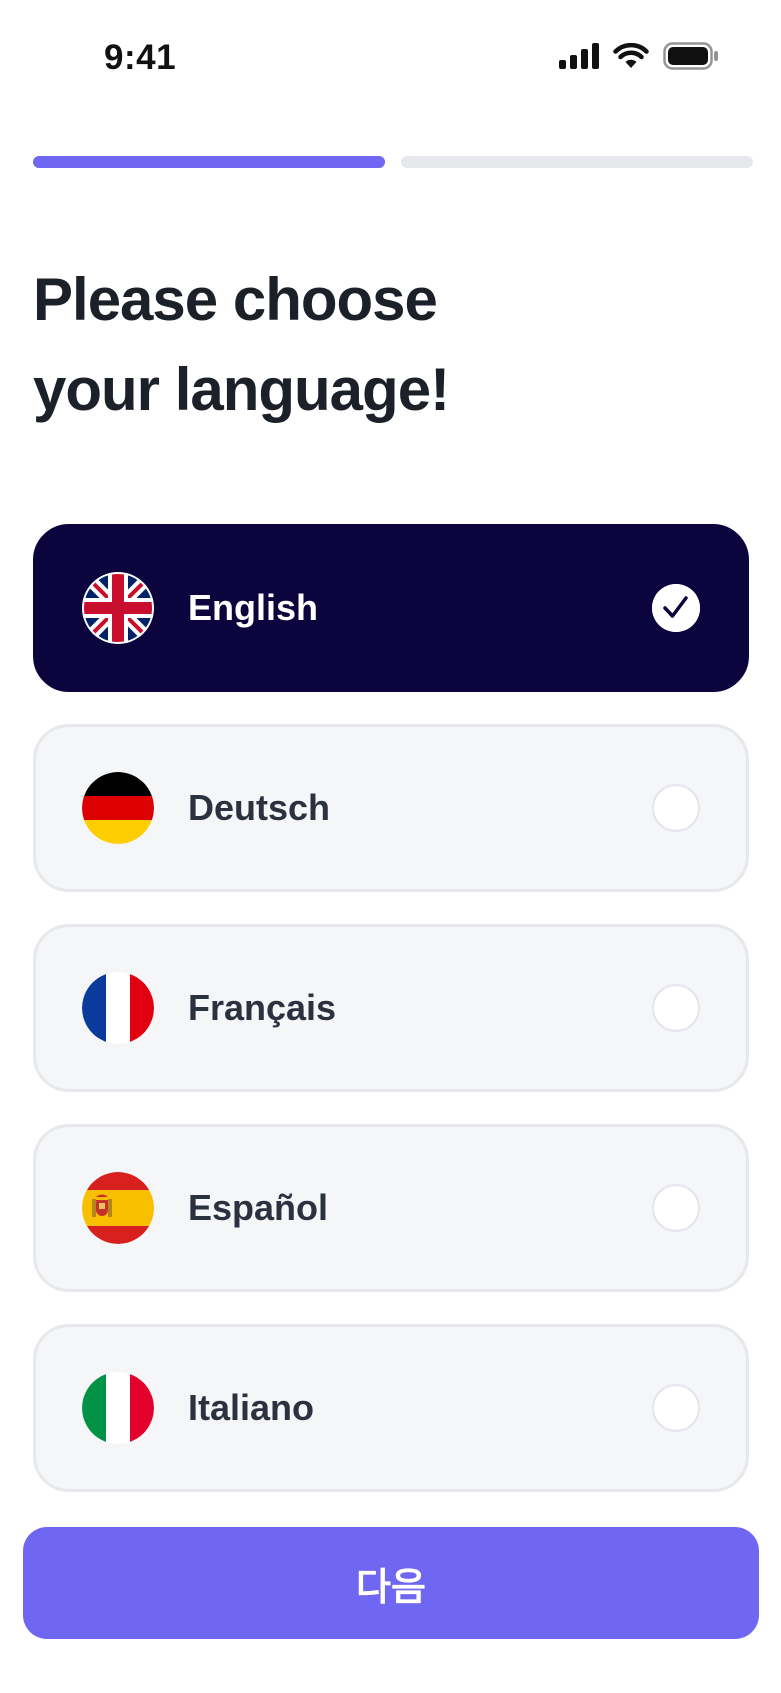 The image size is (781, 1693). Describe the element at coordinates (393, 162) in the screenshot. I see `progress-indicator` at that location.